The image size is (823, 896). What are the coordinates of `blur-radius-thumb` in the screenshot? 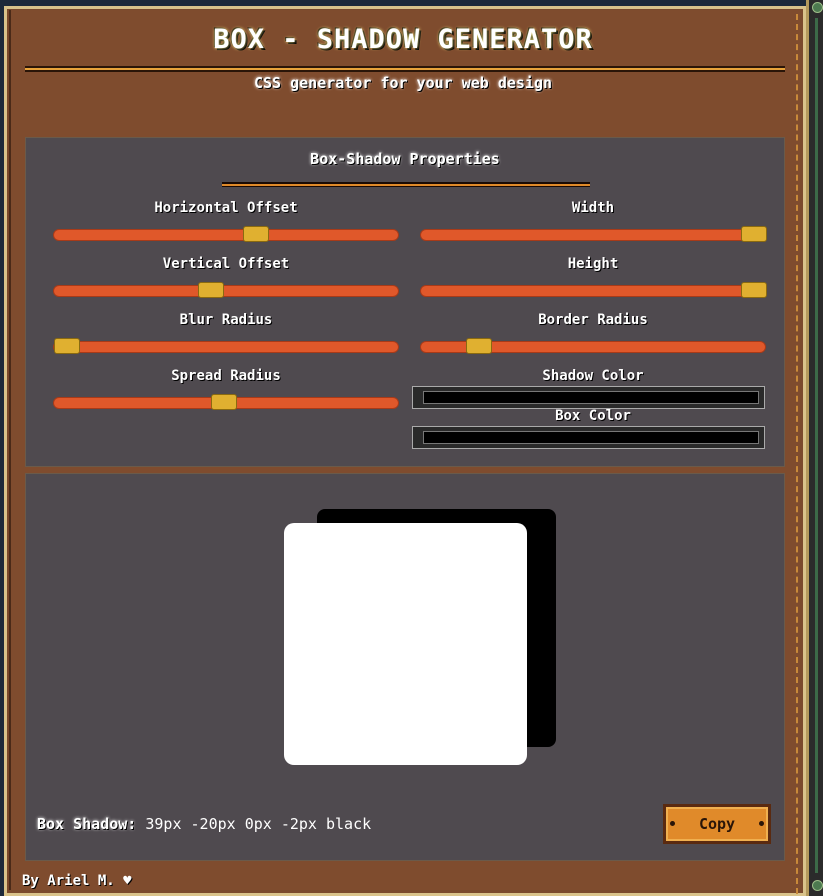 It's located at (67, 346).